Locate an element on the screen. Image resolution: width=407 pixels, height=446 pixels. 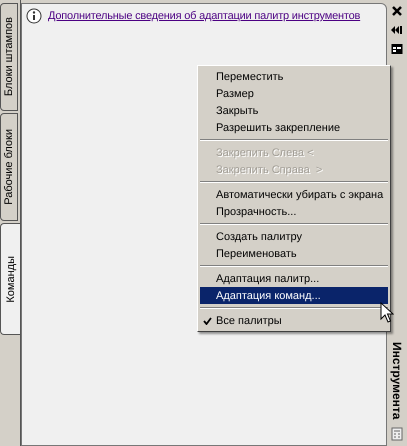
properties-icon is located at coordinates (397, 49).